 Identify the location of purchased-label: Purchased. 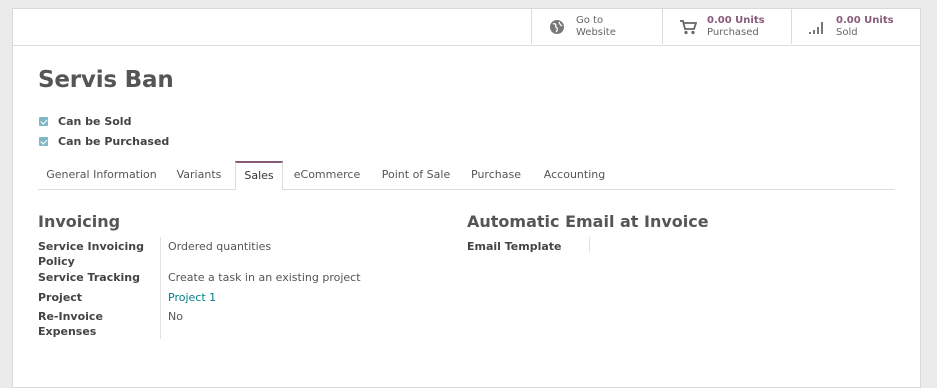
(733, 32).